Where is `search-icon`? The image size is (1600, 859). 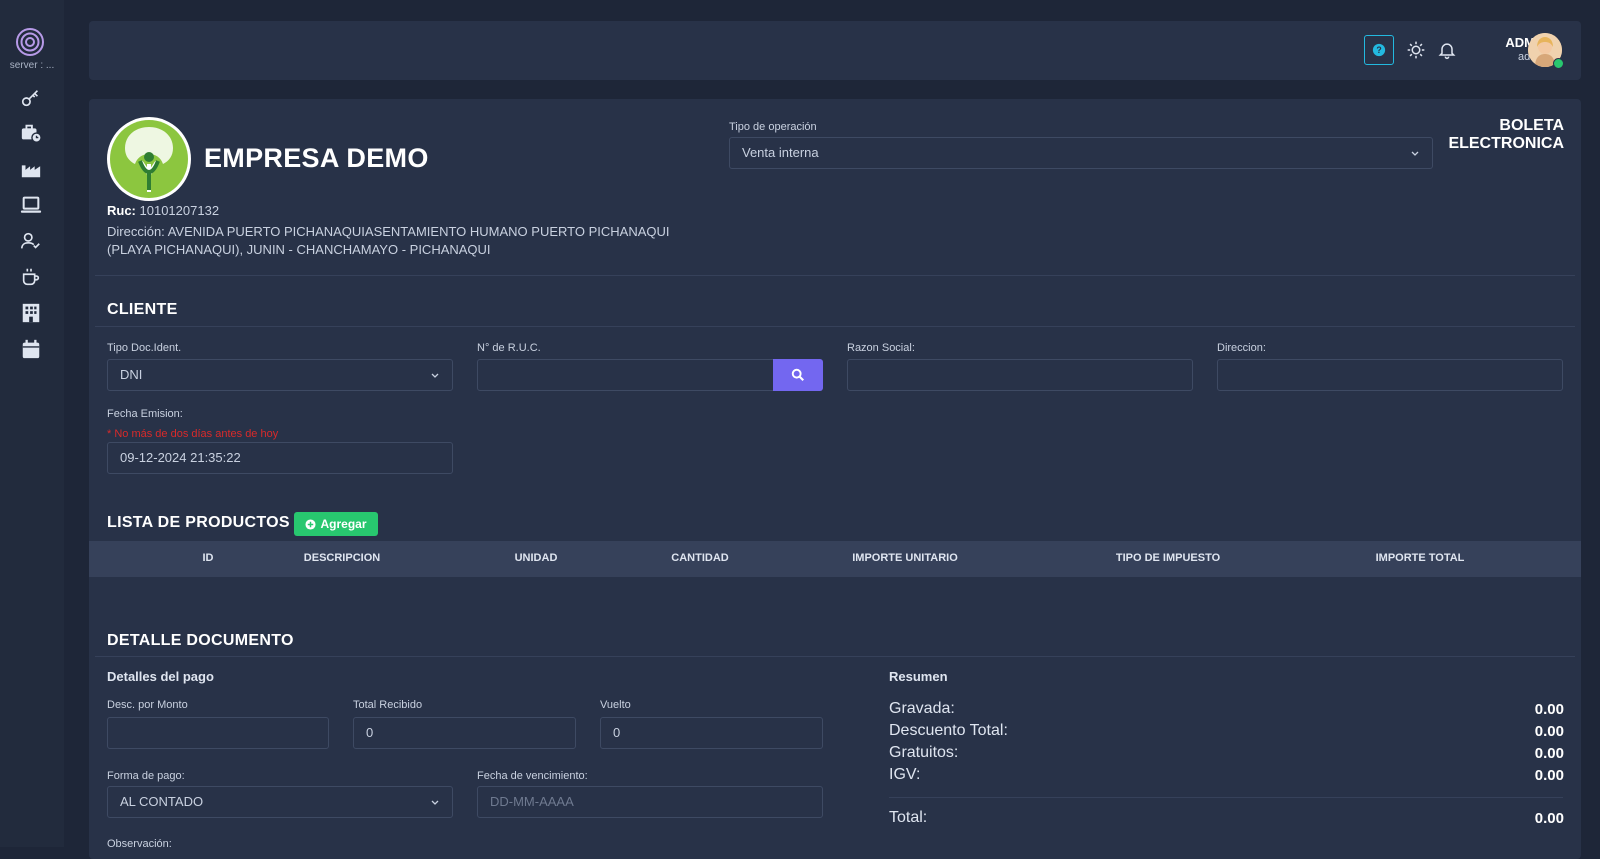 search-icon is located at coordinates (797, 374).